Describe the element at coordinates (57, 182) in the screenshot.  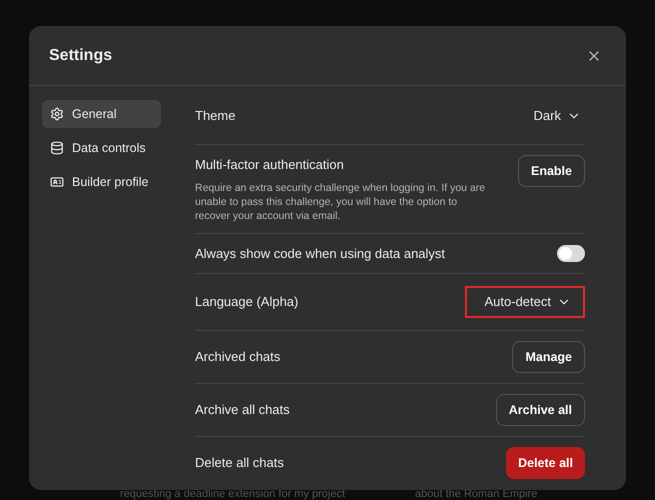
I see `id-card-icon` at that location.